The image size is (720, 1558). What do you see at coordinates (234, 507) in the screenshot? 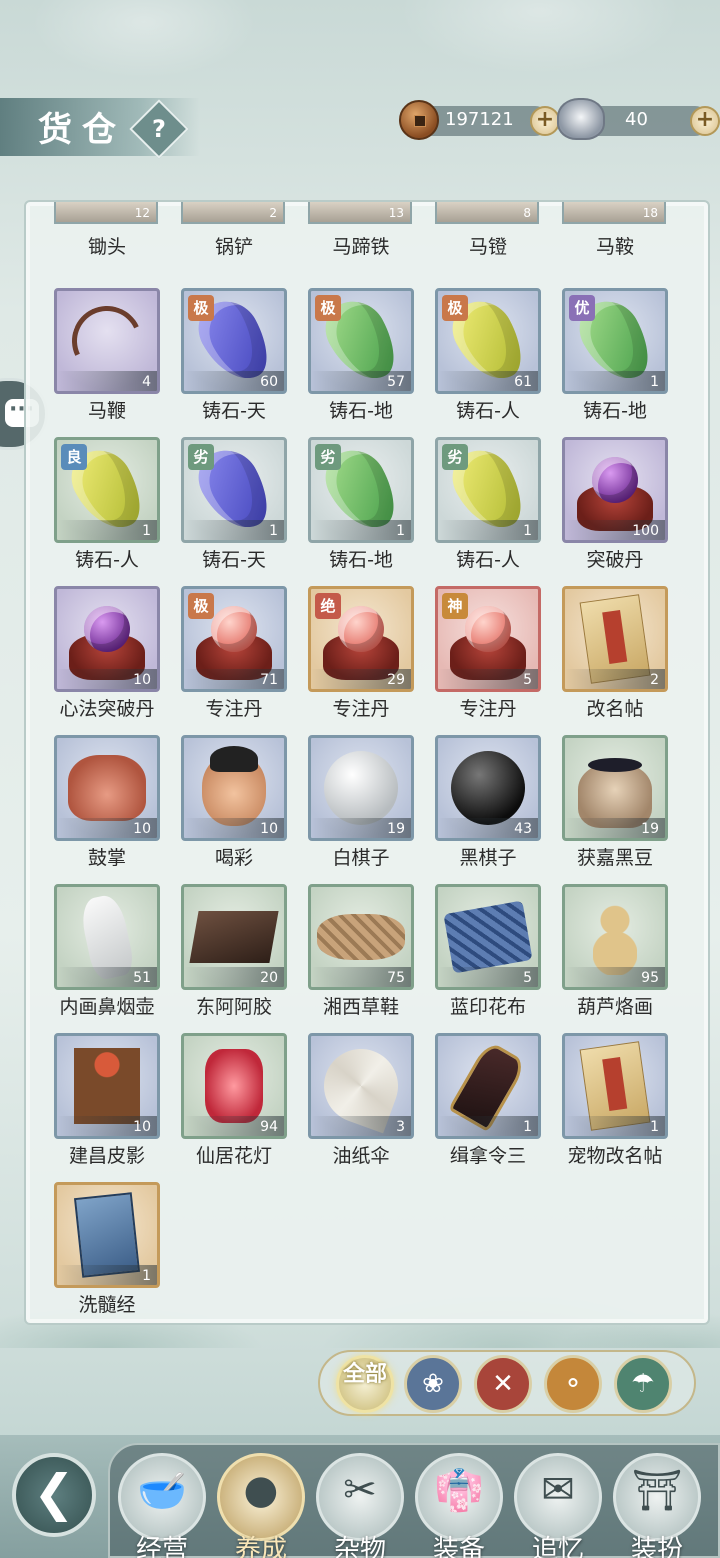
I see `inventory-item: 劣 1 铸石-天` at bounding box center [234, 507].